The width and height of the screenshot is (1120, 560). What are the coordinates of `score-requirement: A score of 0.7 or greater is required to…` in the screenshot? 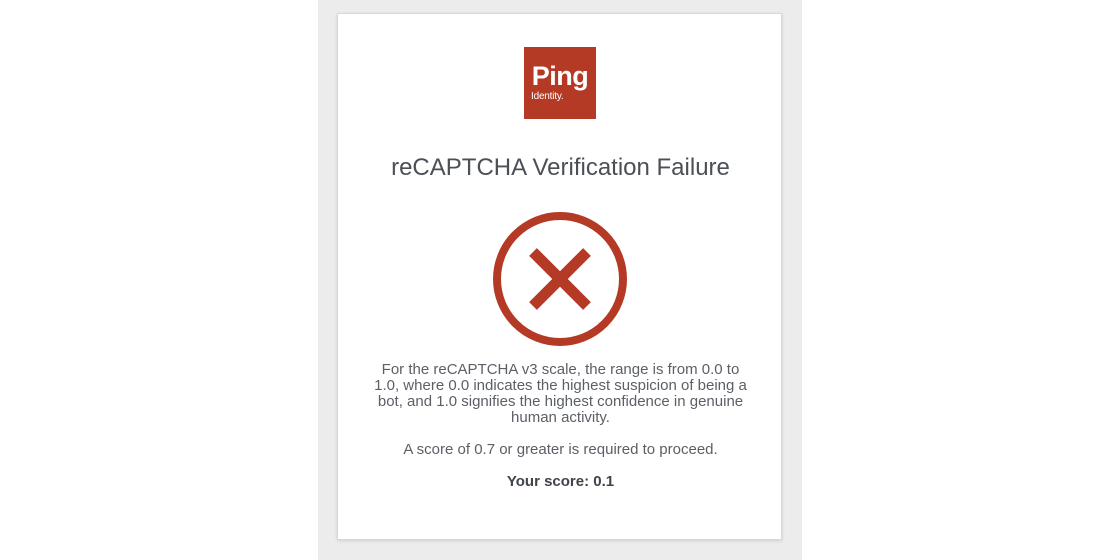 It's located at (560, 449).